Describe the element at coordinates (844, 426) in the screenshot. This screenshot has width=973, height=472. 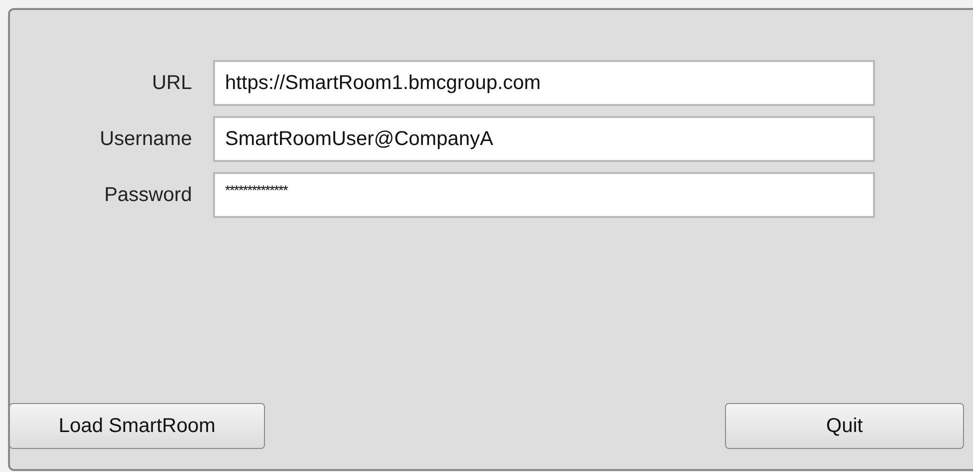
I see `quit-button: Quit` at that location.